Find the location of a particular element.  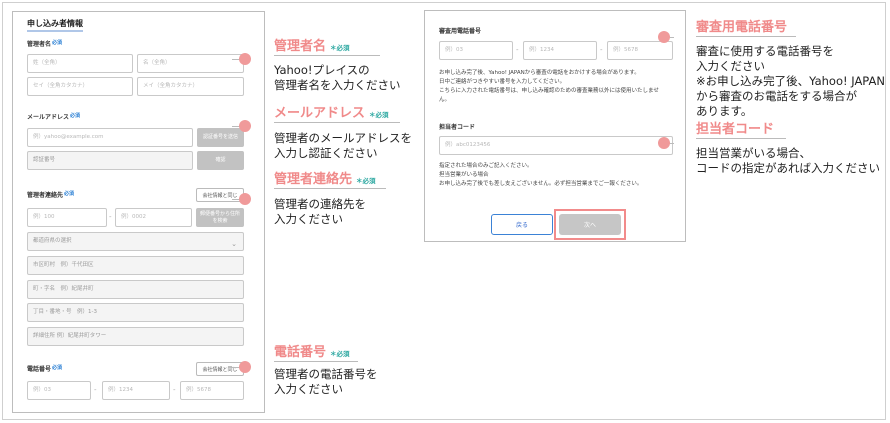

verify-button: 確認 is located at coordinates (220, 160).